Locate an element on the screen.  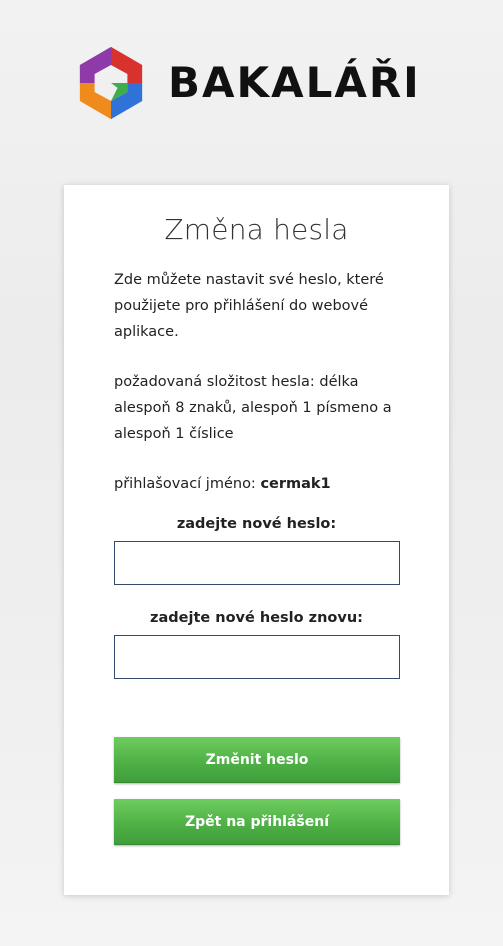
brand-name: BAKALÁŘI is located at coordinates (294, 82).